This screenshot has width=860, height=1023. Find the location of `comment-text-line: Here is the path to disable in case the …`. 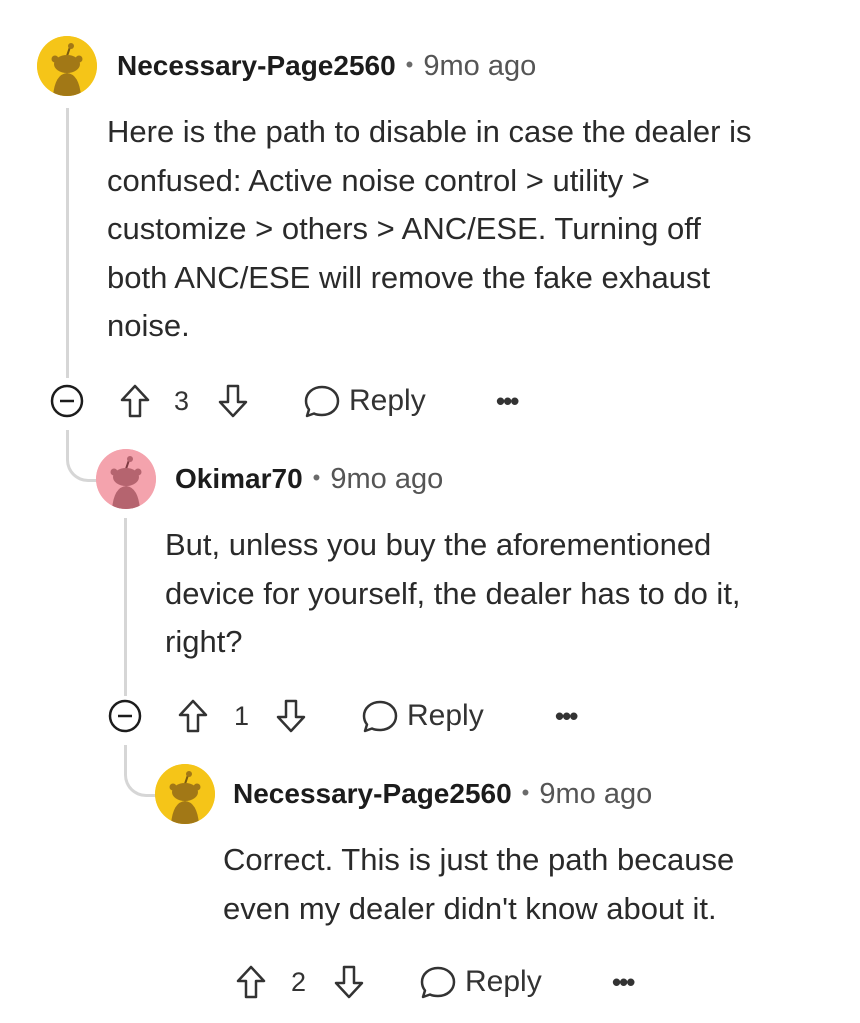

comment-text-line: Here is the path to disable in case the … is located at coordinates (429, 131).